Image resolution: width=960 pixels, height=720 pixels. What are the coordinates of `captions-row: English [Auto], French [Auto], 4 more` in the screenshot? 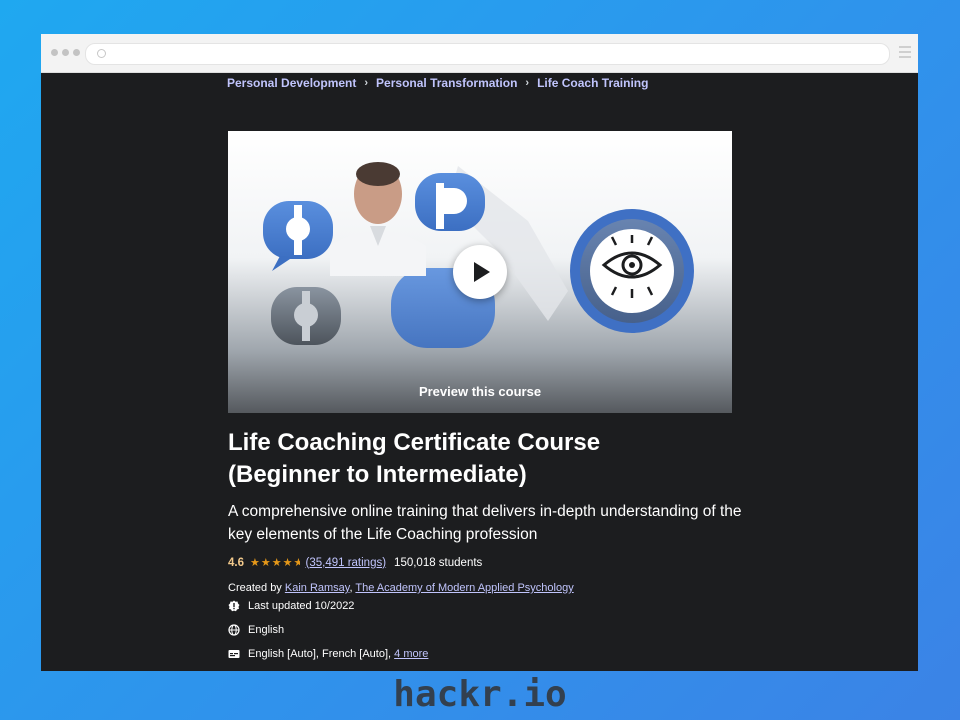 It's located at (328, 654).